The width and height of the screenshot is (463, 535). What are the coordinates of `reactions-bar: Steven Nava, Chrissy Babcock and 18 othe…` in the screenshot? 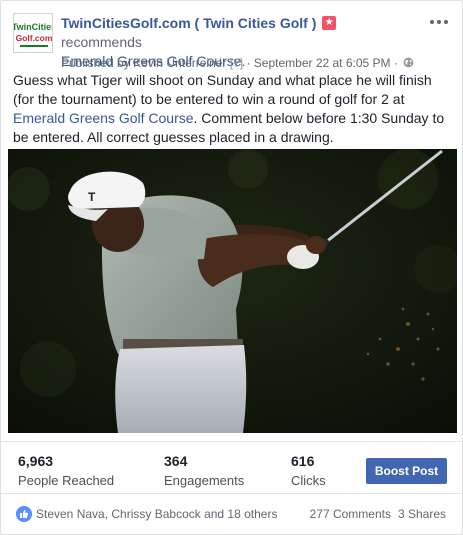 It's located at (231, 513).